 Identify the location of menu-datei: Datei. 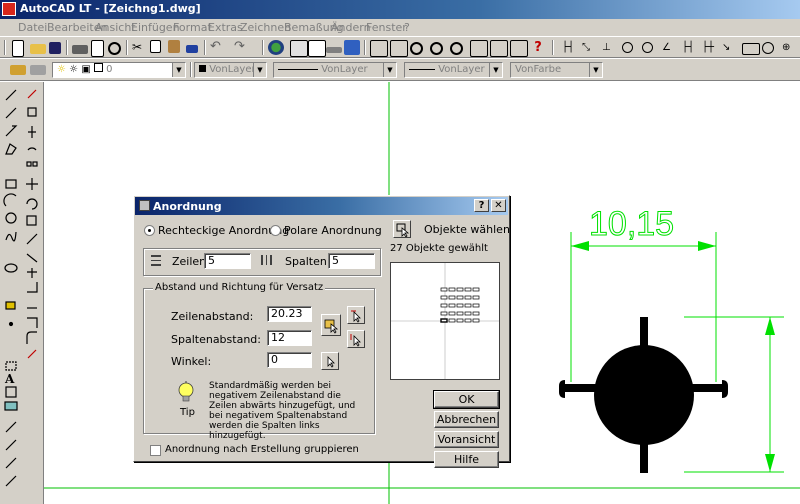
(32, 27).